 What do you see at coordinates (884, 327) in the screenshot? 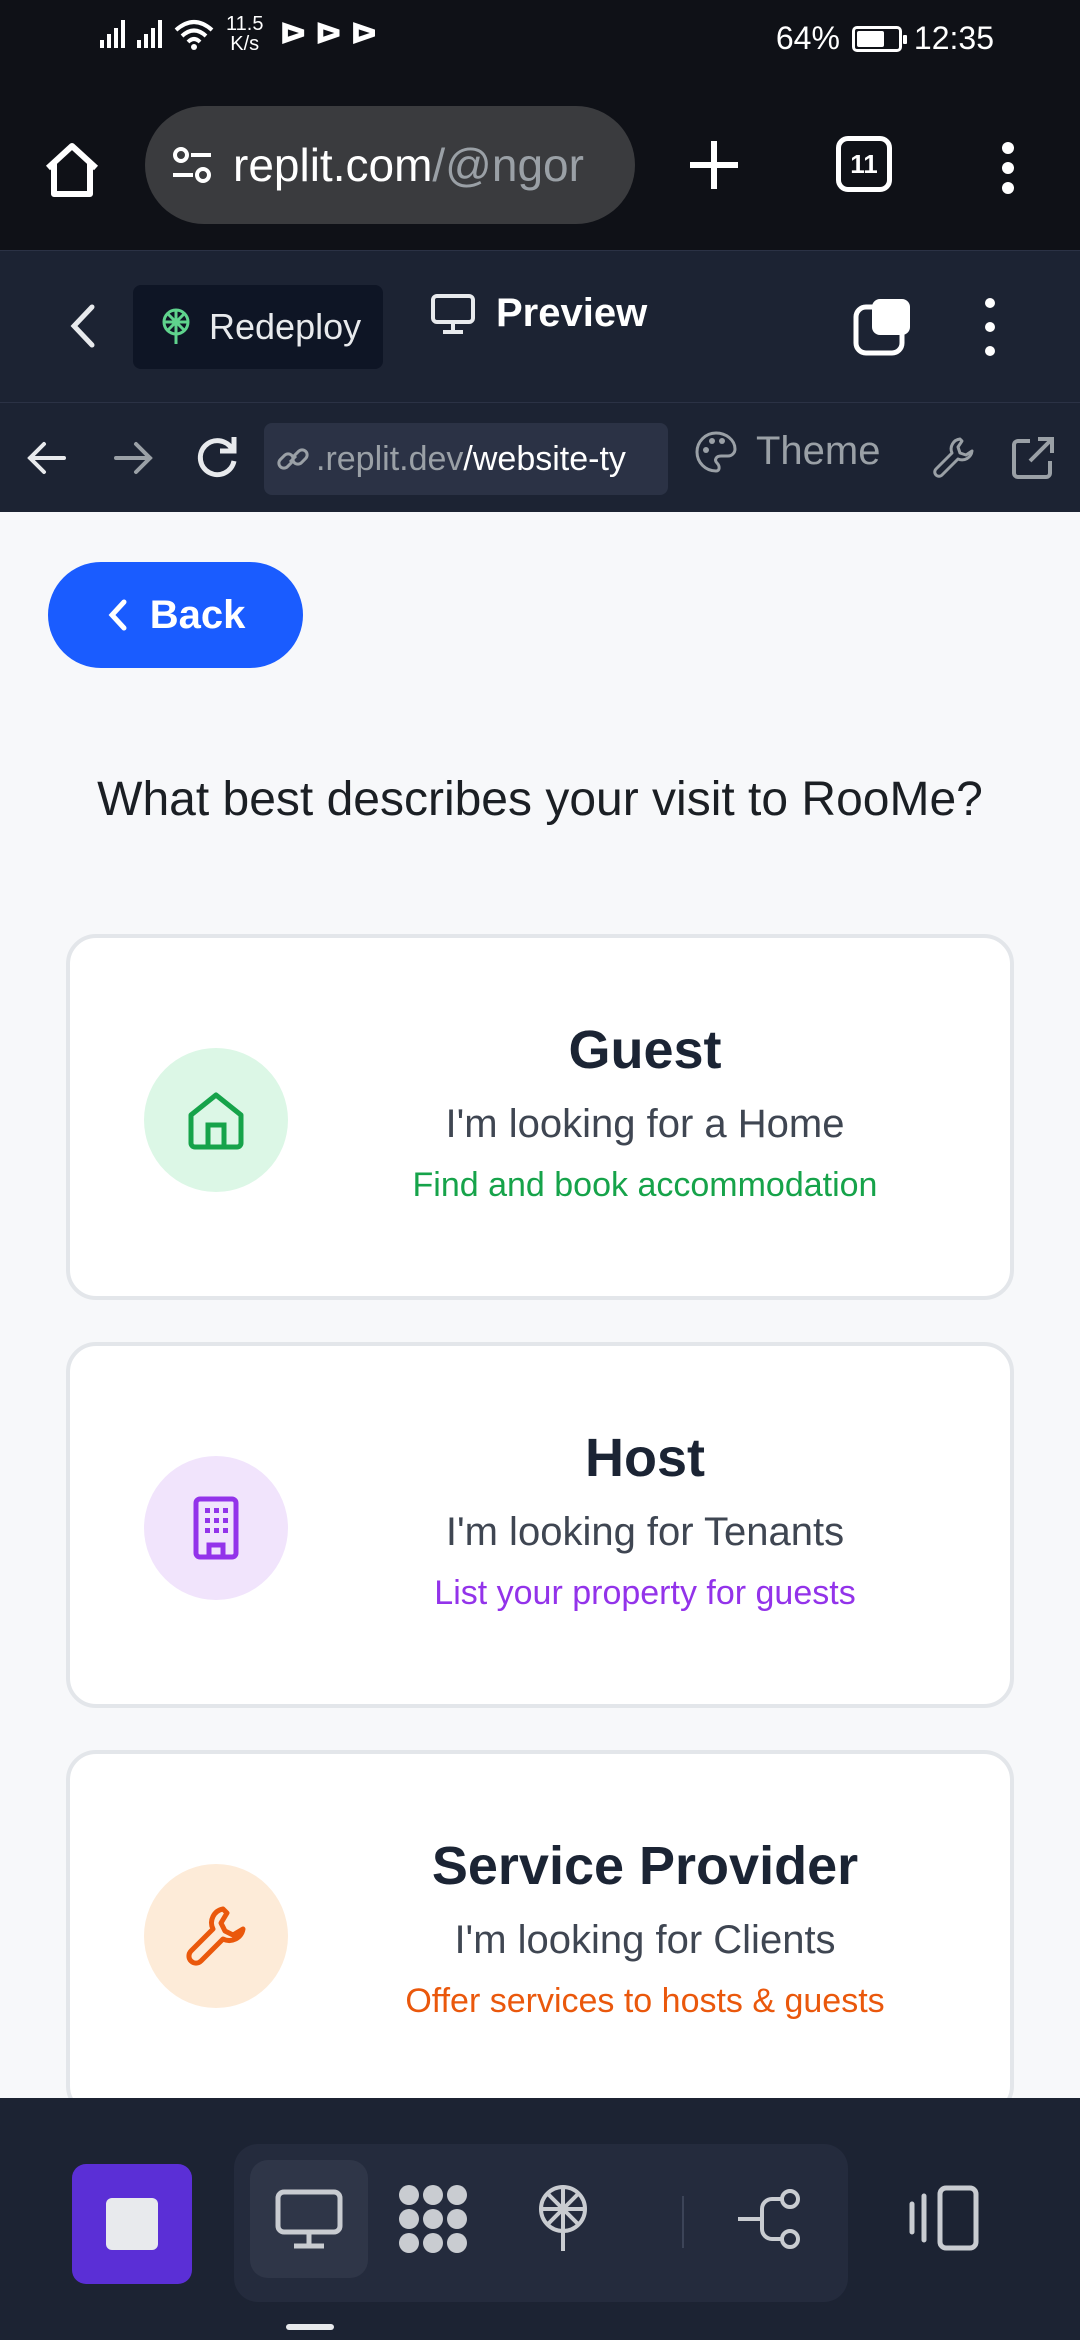
I see `new-window-icon` at bounding box center [884, 327].